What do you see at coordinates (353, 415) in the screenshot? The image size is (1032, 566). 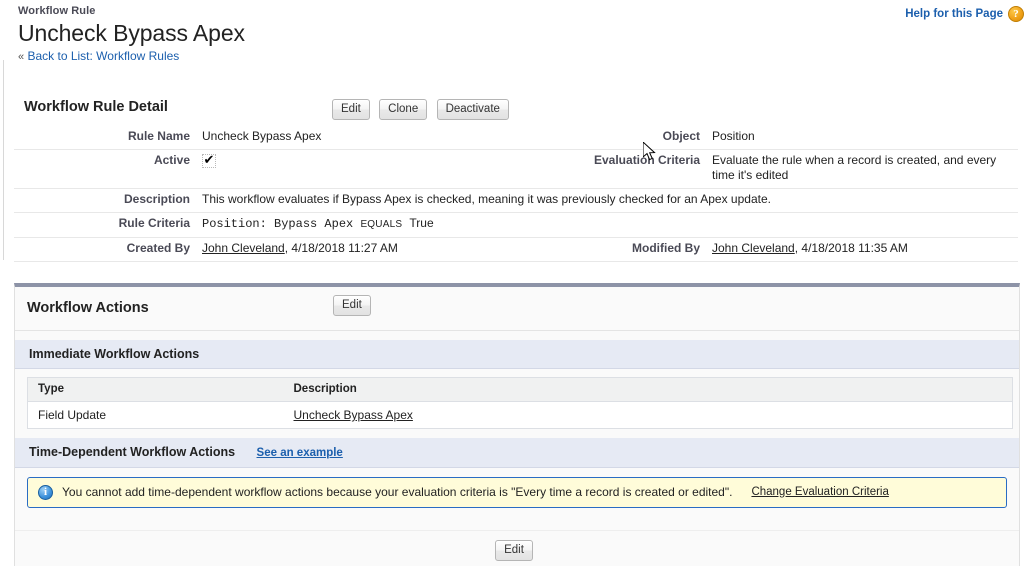 I see `field-update-link: Uncheck Bypass Apex` at bounding box center [353, 415].